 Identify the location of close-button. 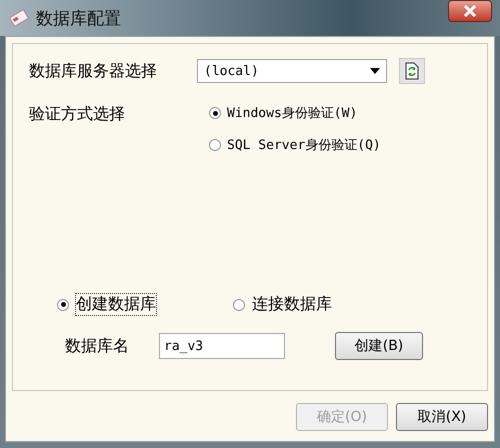
(470, 11).